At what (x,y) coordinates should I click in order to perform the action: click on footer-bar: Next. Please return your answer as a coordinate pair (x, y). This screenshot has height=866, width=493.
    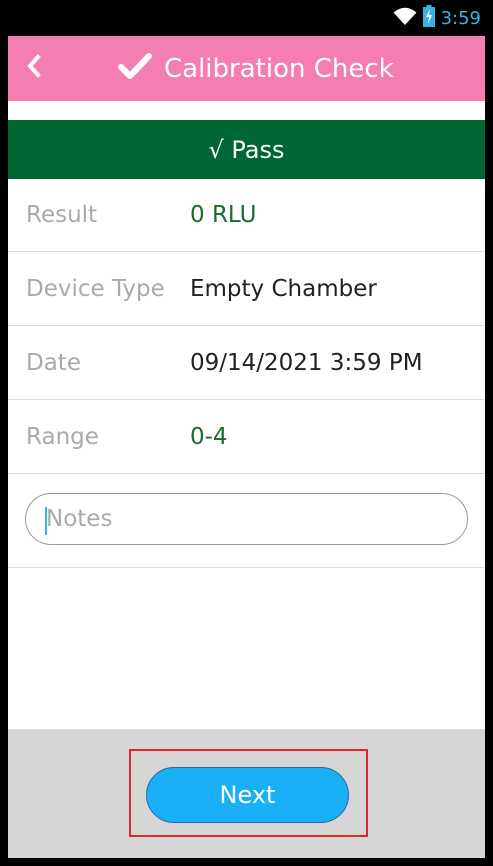
    Looking at the image, I should click on (246, 793).